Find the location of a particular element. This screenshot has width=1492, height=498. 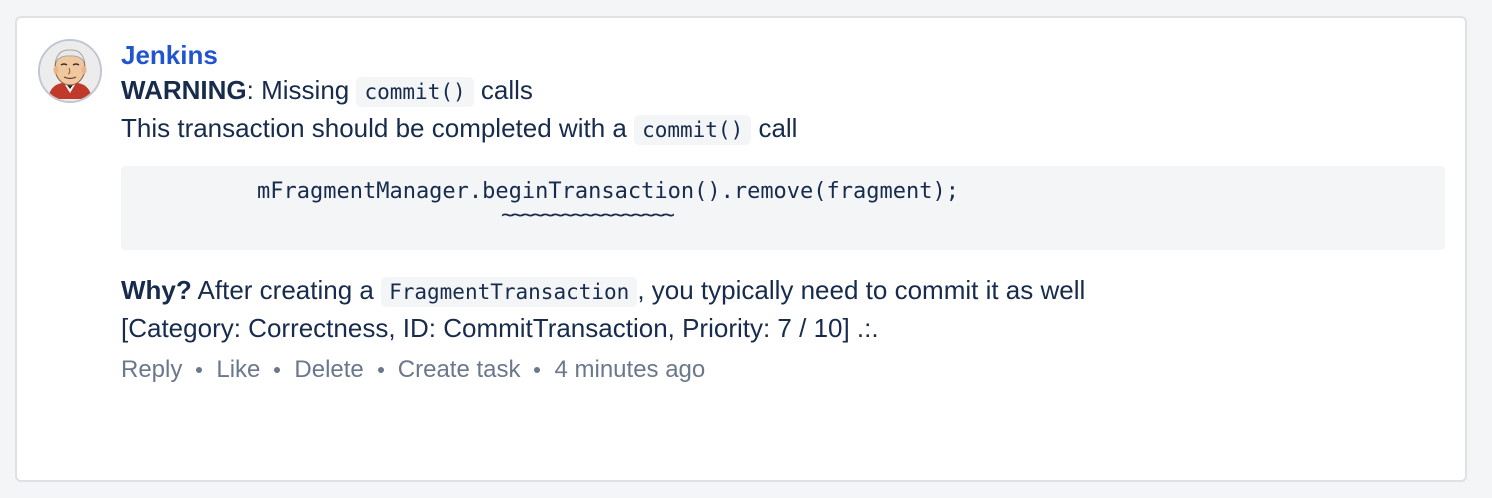

jenkins-butler-icon is located at coordinates (70, 71).